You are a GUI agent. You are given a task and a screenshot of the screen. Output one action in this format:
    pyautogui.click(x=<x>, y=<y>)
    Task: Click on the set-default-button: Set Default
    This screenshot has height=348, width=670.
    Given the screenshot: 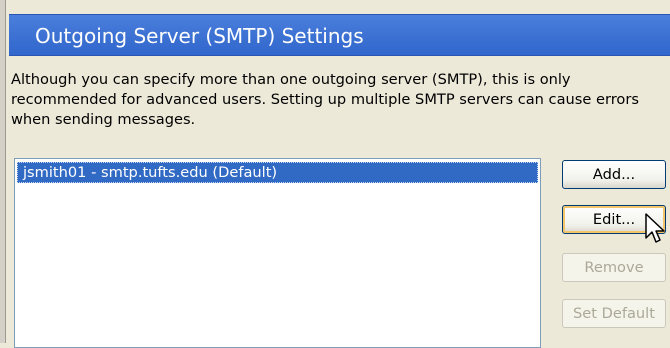 What is the action you would take?
    pyautogui.click(x=614, y=313)
    